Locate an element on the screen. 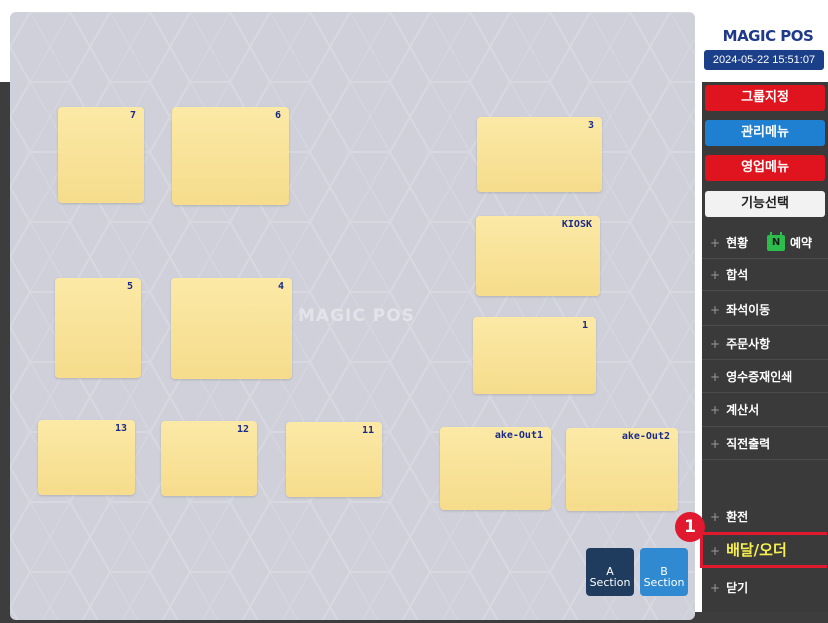 The image size is (828, 623). naver-reservation-icon: N is located at coordinates (776, 241).